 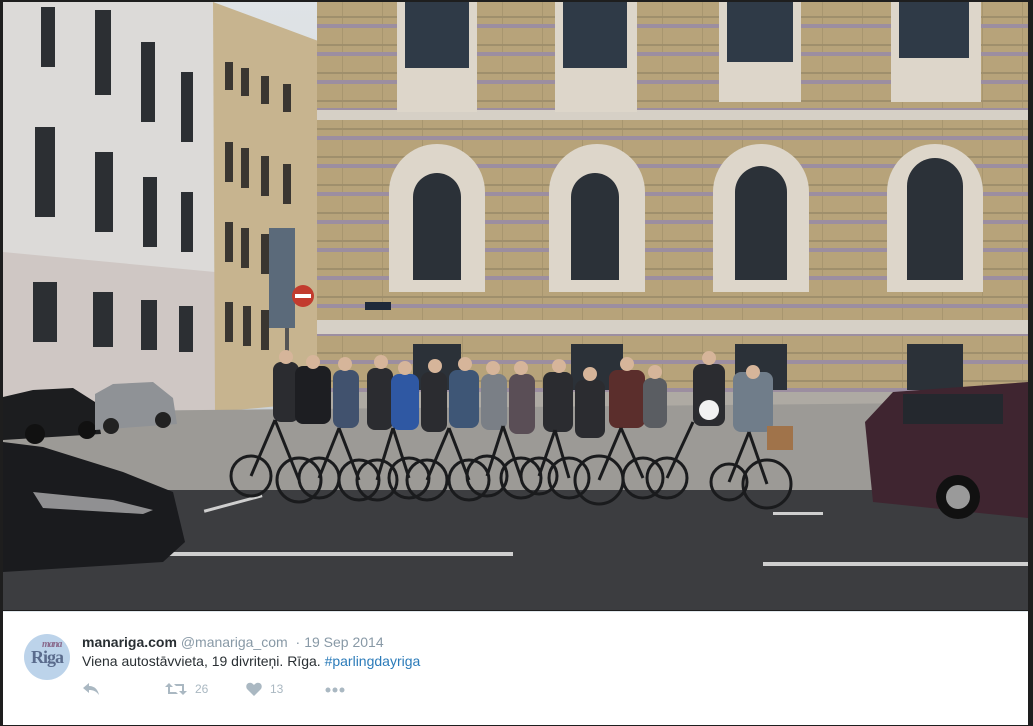 I want to click on more-icon, so click(x=335, y=690).